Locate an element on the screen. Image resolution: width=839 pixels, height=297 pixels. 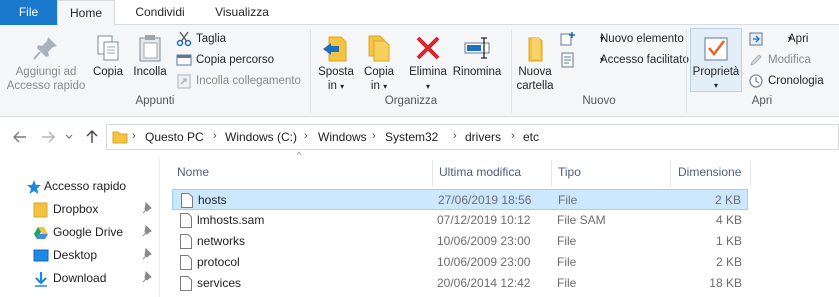
forward-arrow-icon is located at coordinates (48, 137).